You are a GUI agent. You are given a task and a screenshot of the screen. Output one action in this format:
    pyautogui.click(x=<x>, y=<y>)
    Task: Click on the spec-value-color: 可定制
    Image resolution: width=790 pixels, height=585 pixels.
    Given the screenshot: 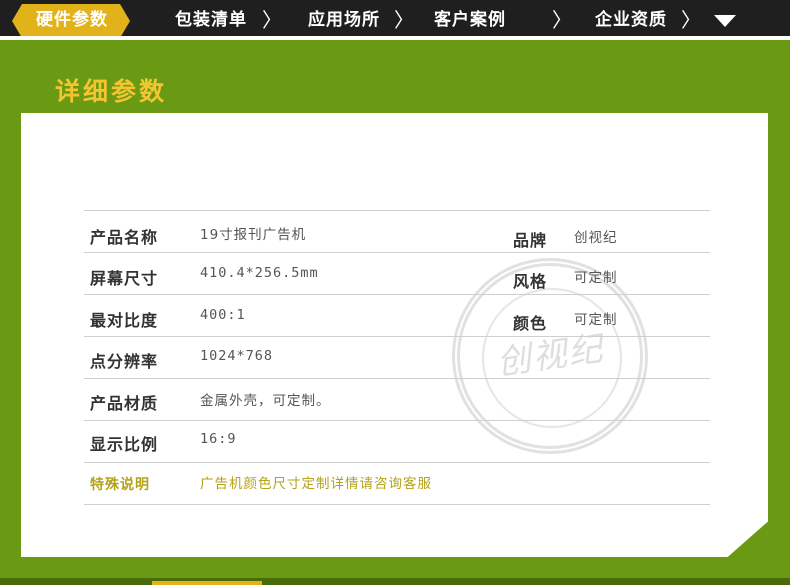 What is the action you would take?
    pyautogui.click(x=596, y=320)
    